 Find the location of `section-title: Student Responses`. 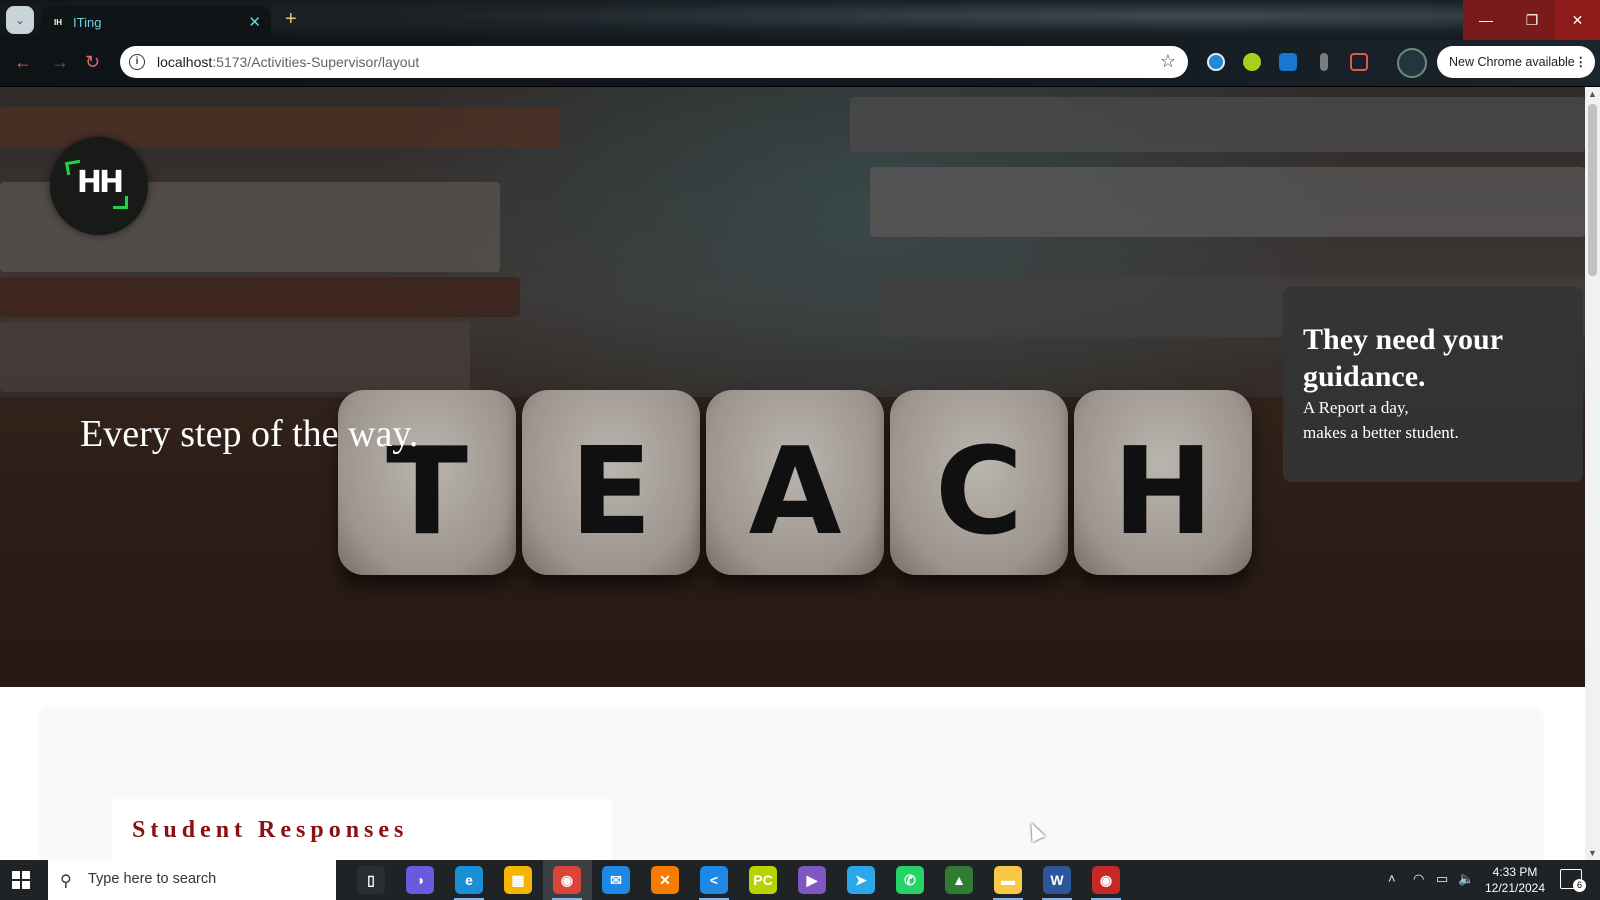

section-title: Student Responses is located at coordinates (270, 830).